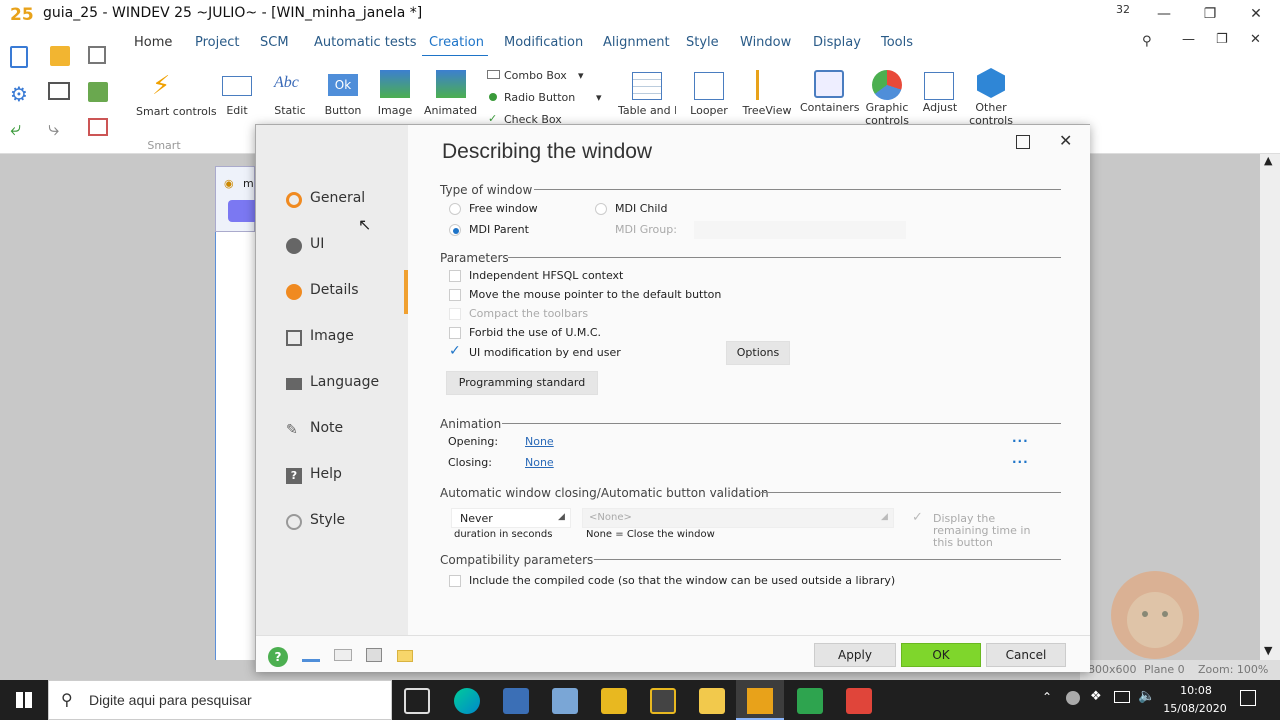 This screenshot has height=720, width=1280. Describe the element at coordinates (374, 655) in the screenshot. I see `print-icon` at that location.